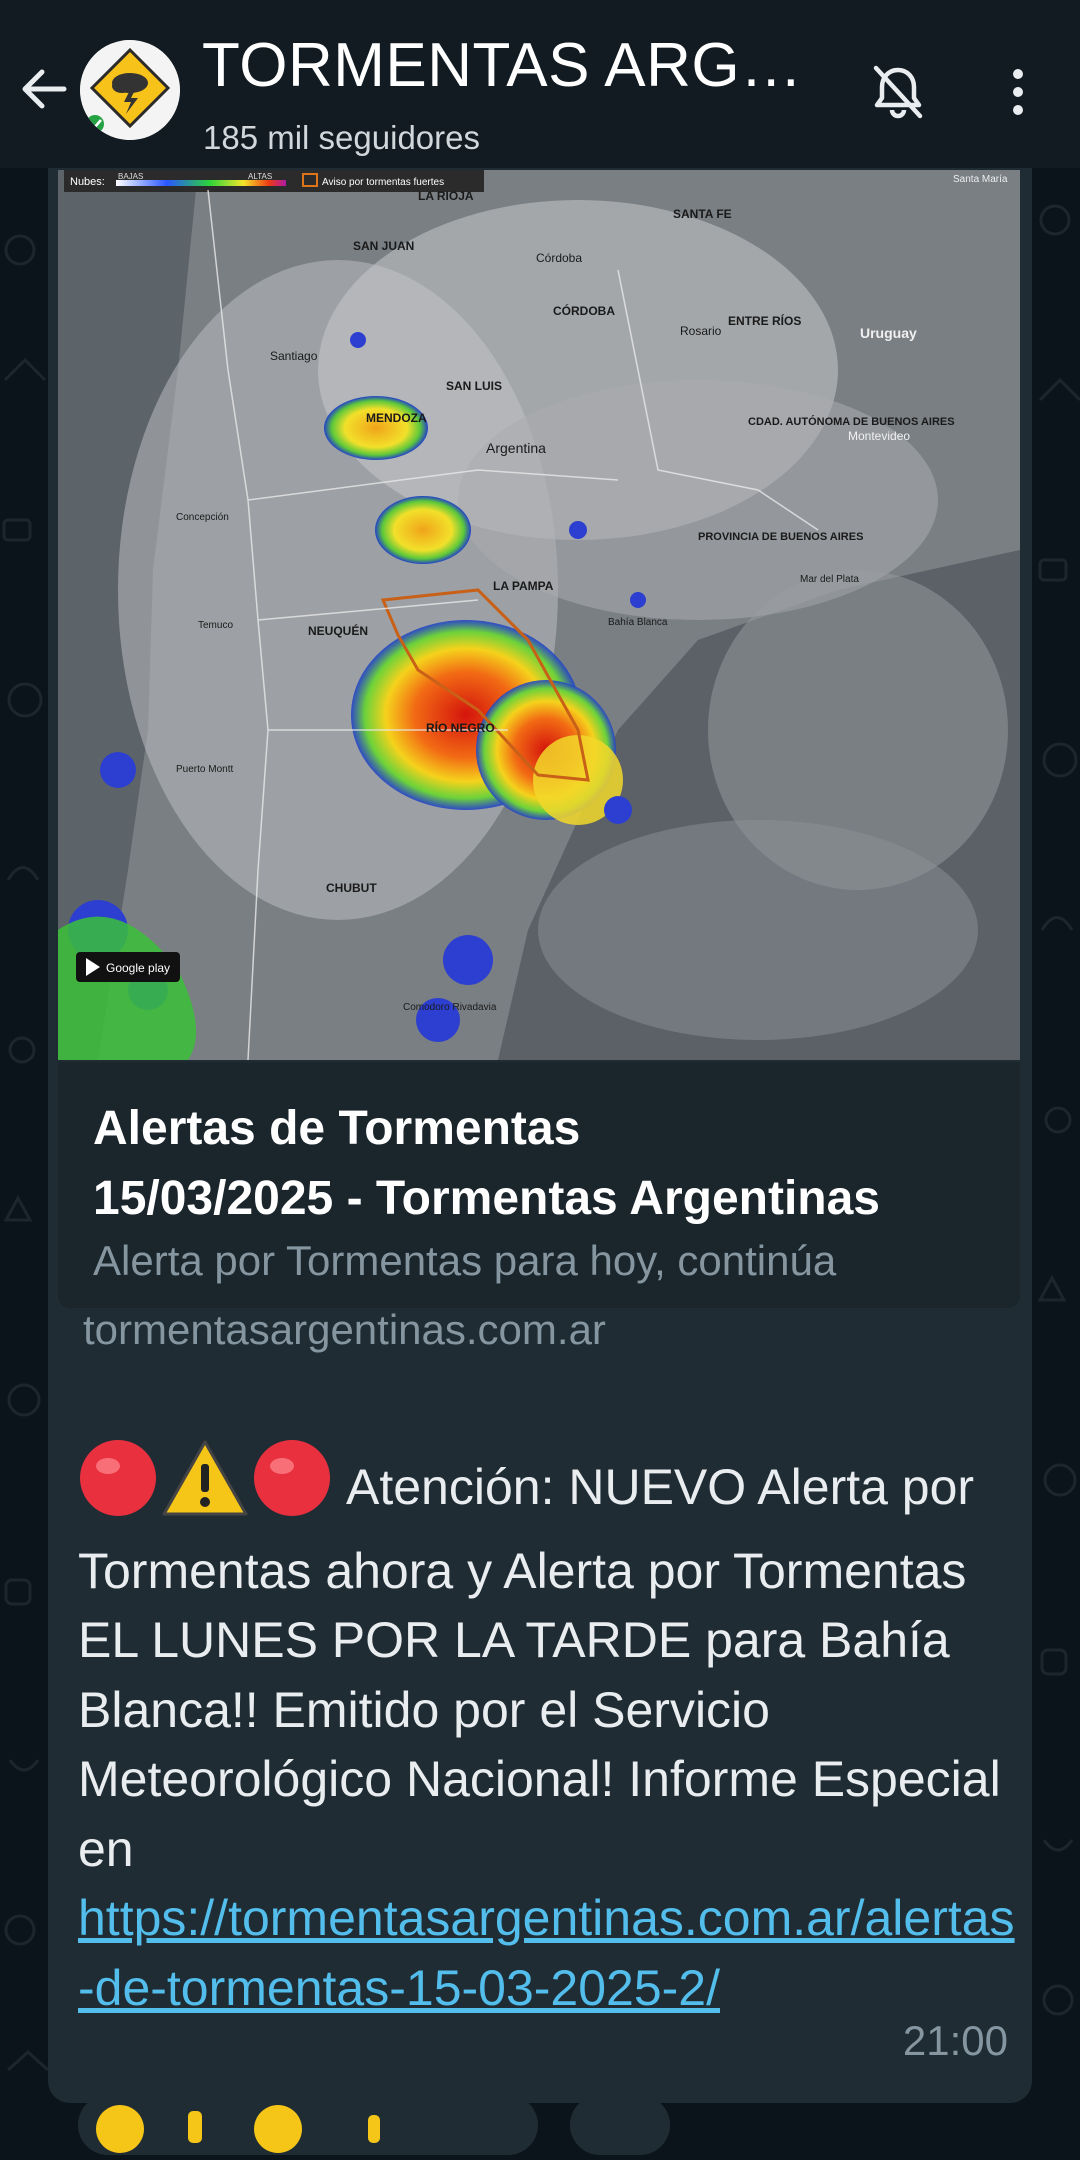  Describe the element at coordinates (780, 537) in the screenshot. I see `map-label: PROVINCIA DE BUENOS AIRES` at that location.